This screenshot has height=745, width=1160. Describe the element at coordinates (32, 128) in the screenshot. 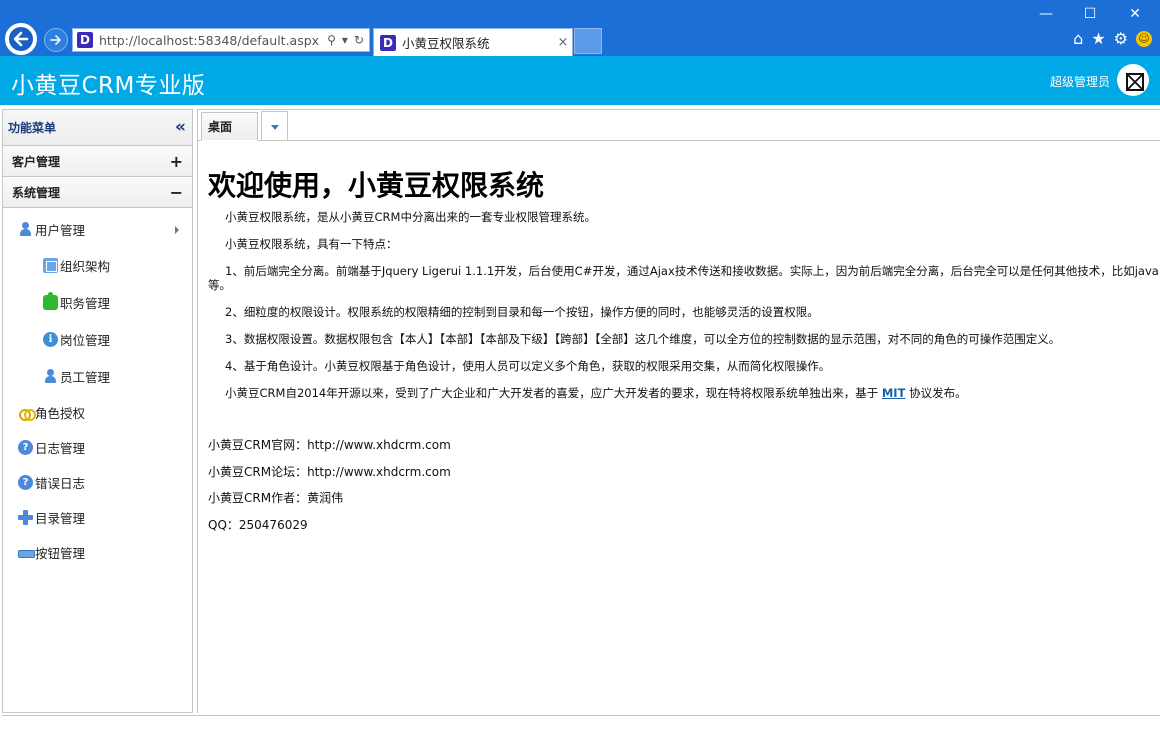

I see `sidebar-title: 功能菜单` at that location.